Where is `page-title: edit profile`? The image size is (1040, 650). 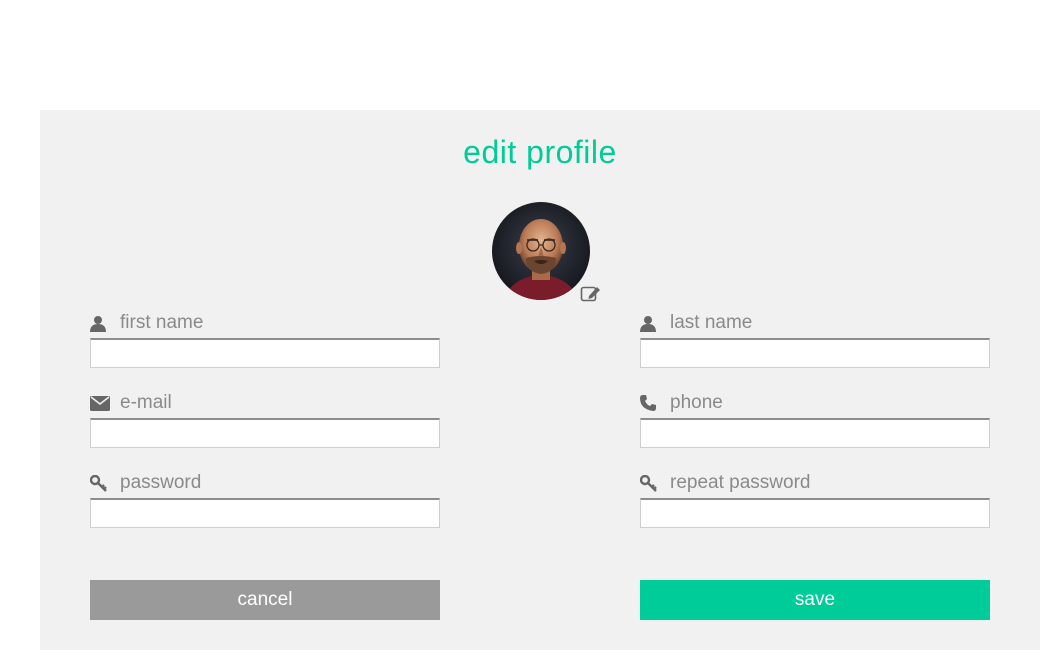 page-title: edit profile is located at coordinates (540, 152).